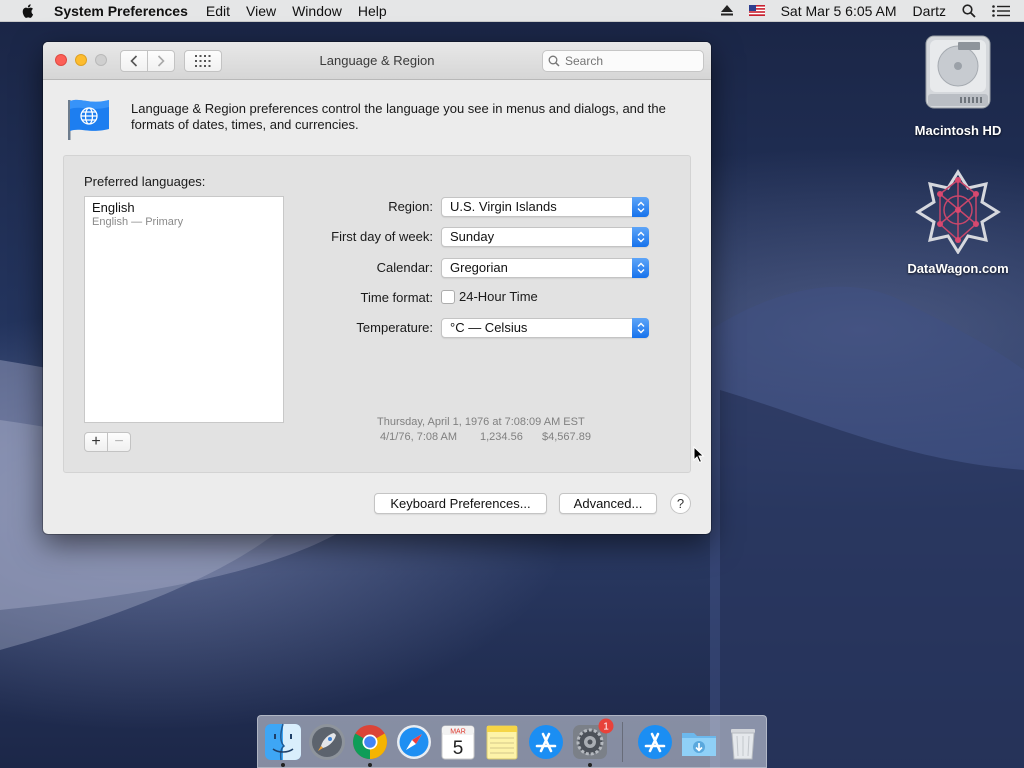 This screenshot has height=768, width=1024. Describe the element at coordinates (317, 11) in the screenshot. I see `menu-window: Window` at that location.